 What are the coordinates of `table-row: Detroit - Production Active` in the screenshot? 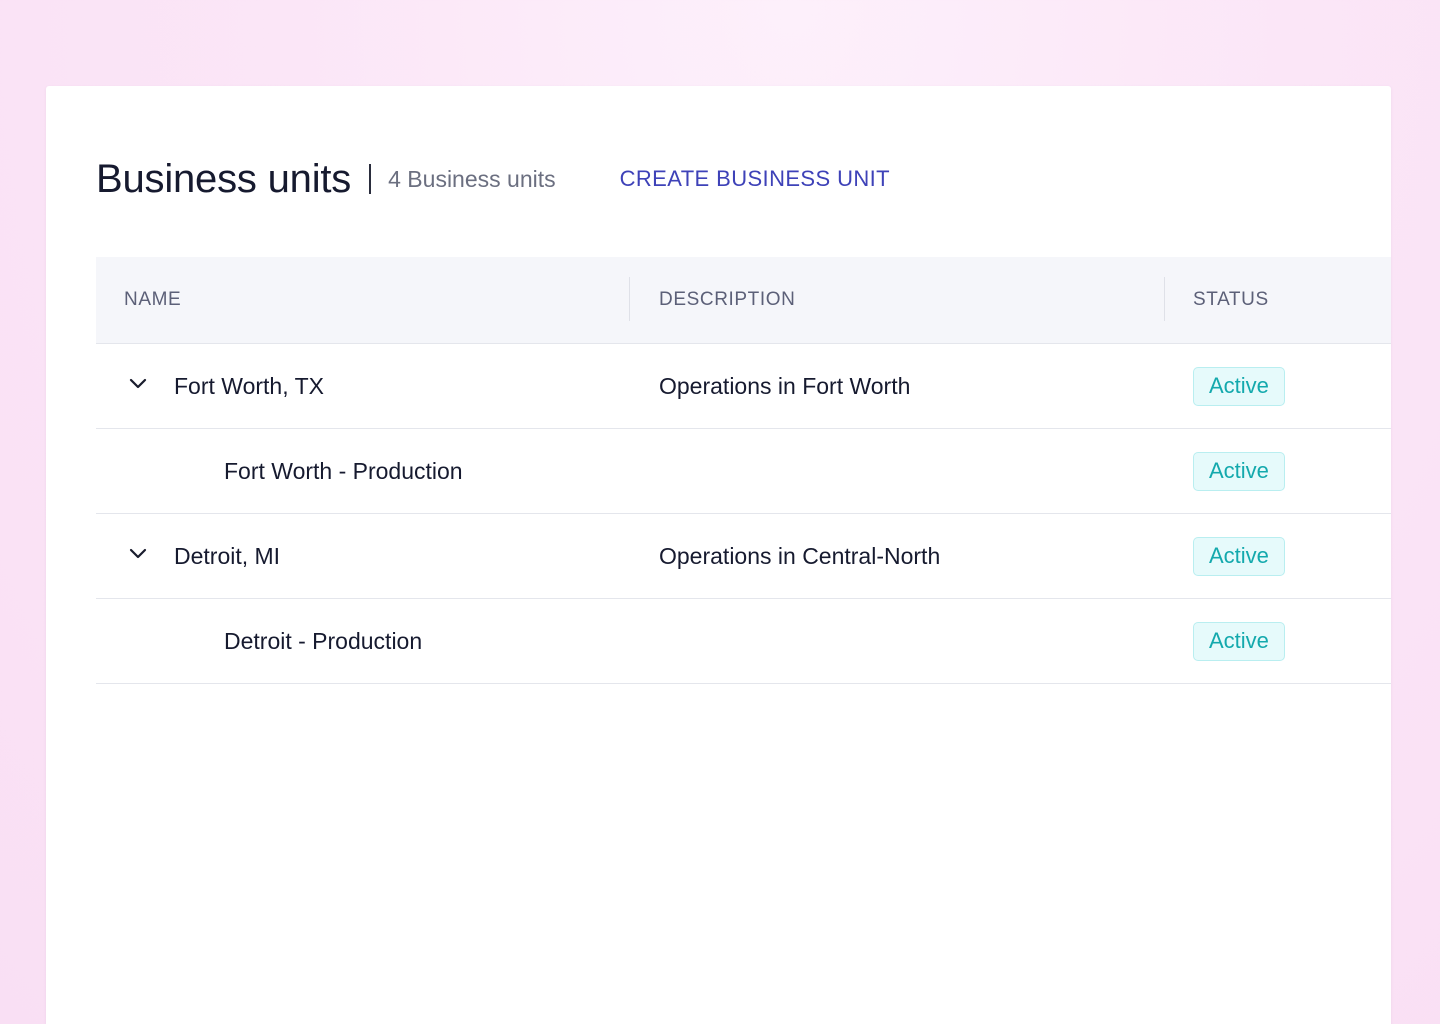 It's located at (743, 641).